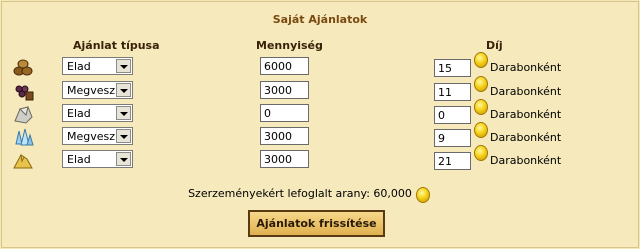 This screenshot has width=640, height=249. What do you see at coordinates (320, 19) in the screenshot?
I see `panel-title: Saját Ajánlatok` at bounding box center [320, 19].